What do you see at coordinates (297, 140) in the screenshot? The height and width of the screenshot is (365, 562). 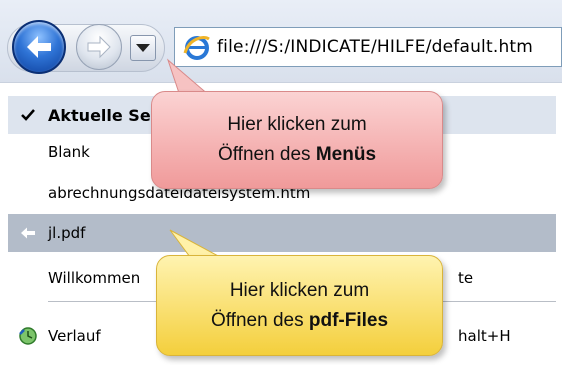 I see `menu-hint-callout: Hier klicken zum Öffnen des Menüs` at bounding box center [297, 140].